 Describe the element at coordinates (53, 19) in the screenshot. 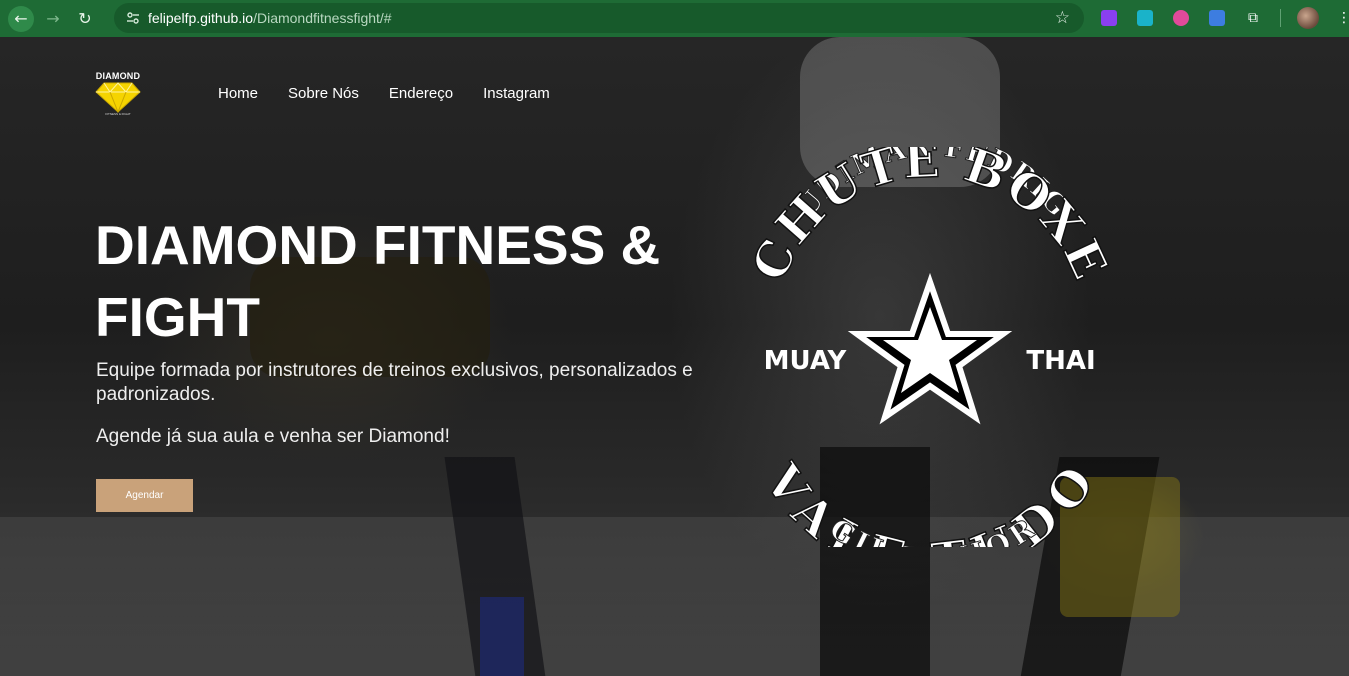

I see `forward-arrow-icon: →` at that location.